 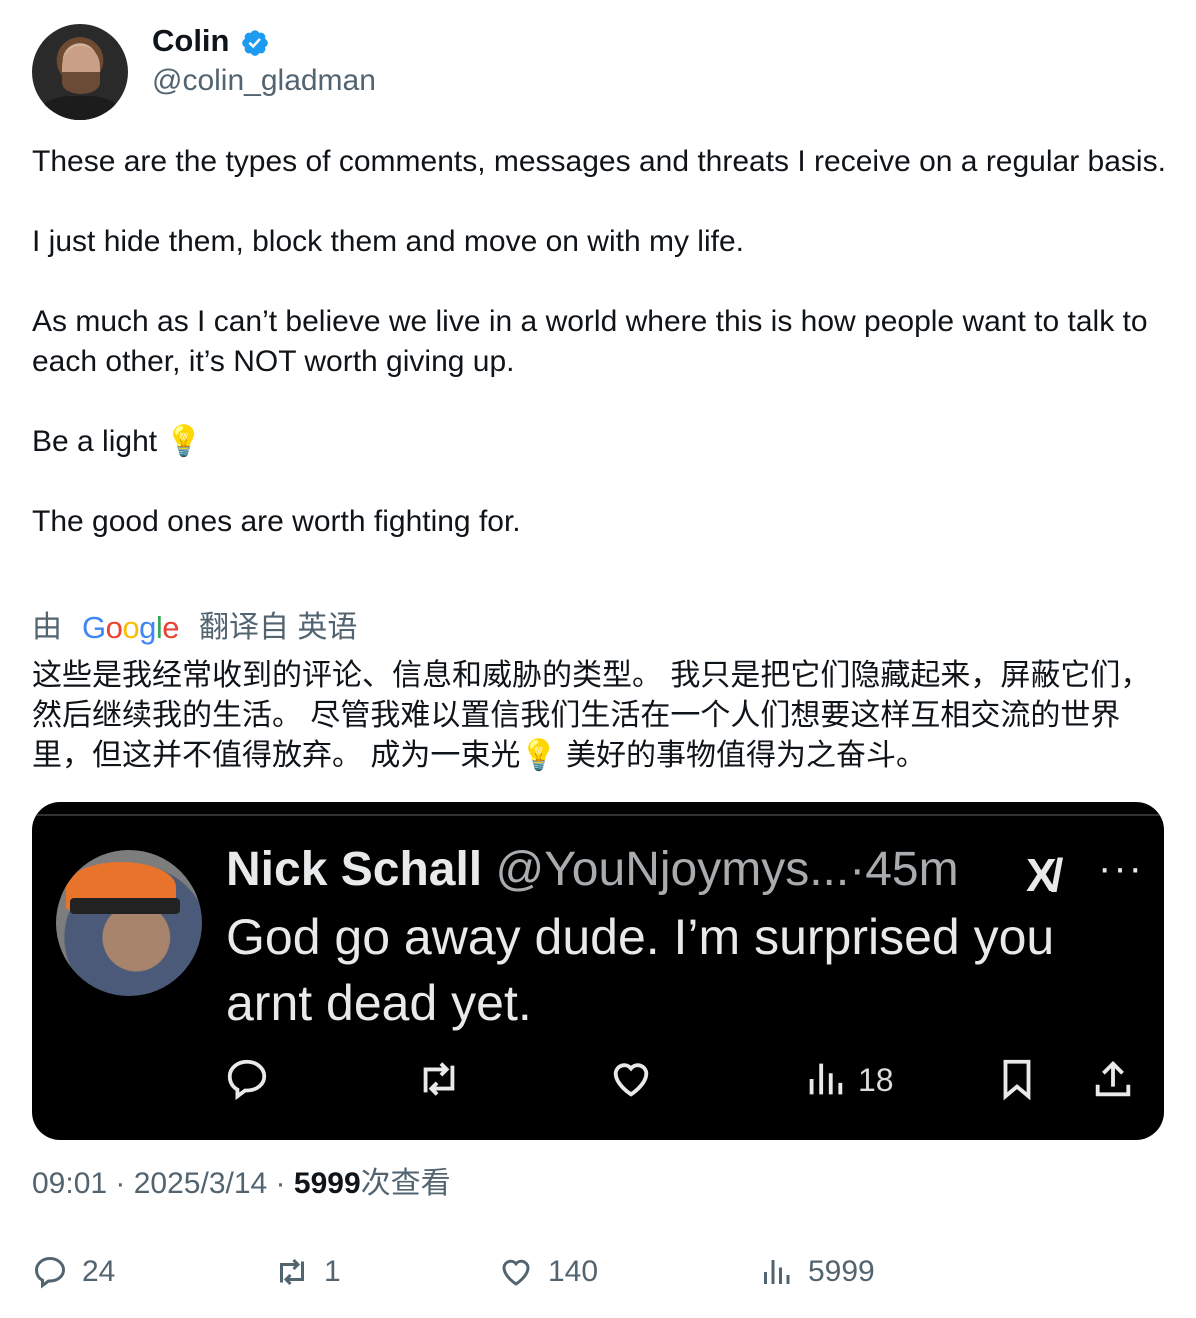 I want to click on translated-by-line: 由 Google 翻译自 英语, so click(x=194, y=628).